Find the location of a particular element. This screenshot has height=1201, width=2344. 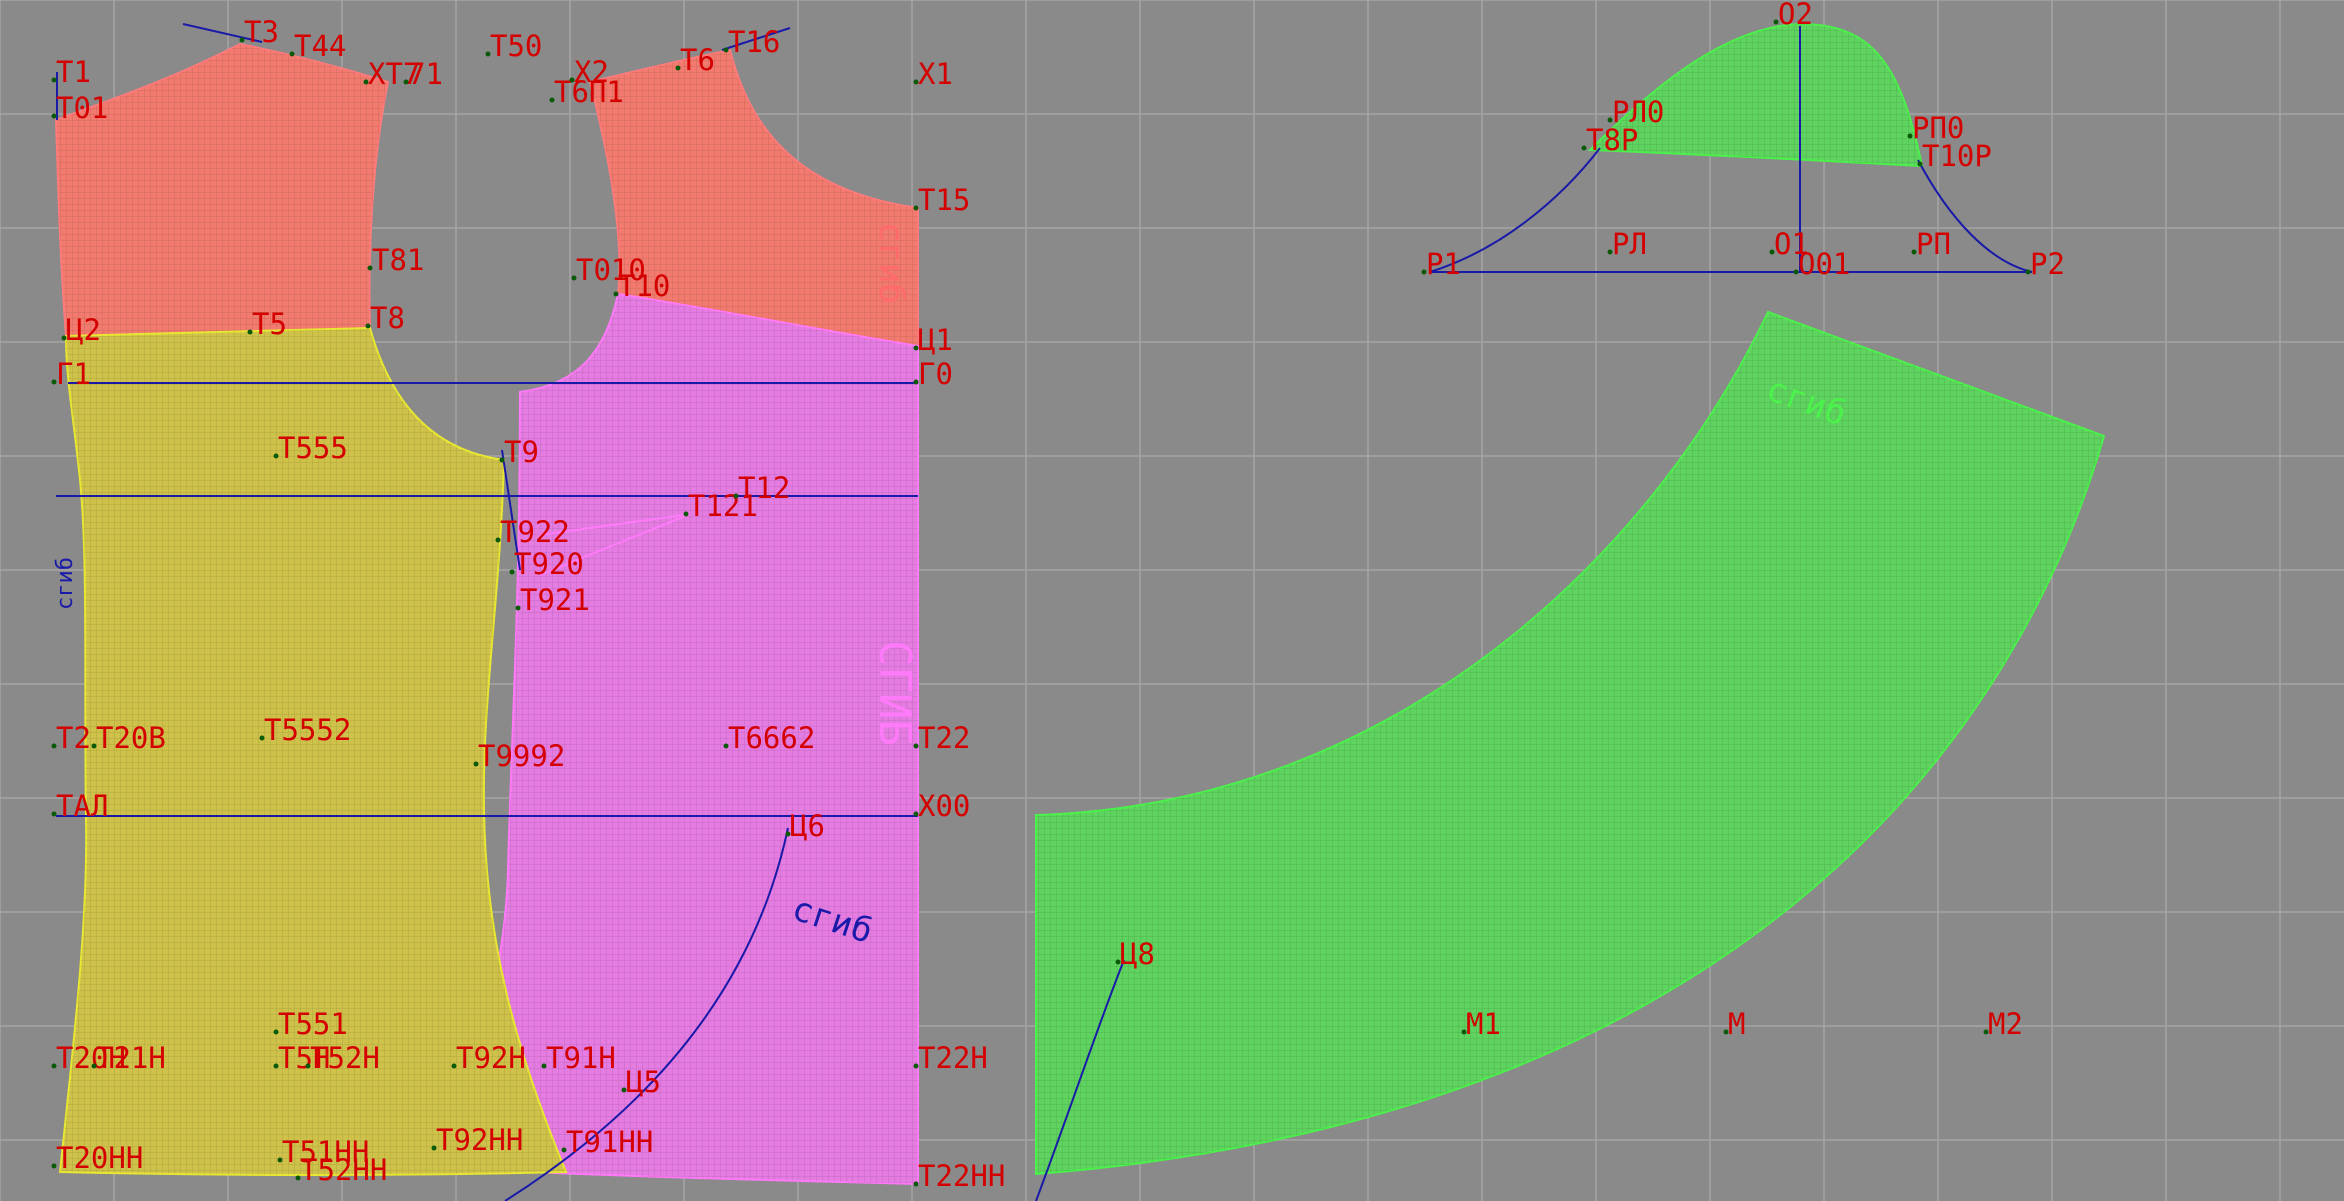

label-t121: T121 is located at coordinates (723, 506).